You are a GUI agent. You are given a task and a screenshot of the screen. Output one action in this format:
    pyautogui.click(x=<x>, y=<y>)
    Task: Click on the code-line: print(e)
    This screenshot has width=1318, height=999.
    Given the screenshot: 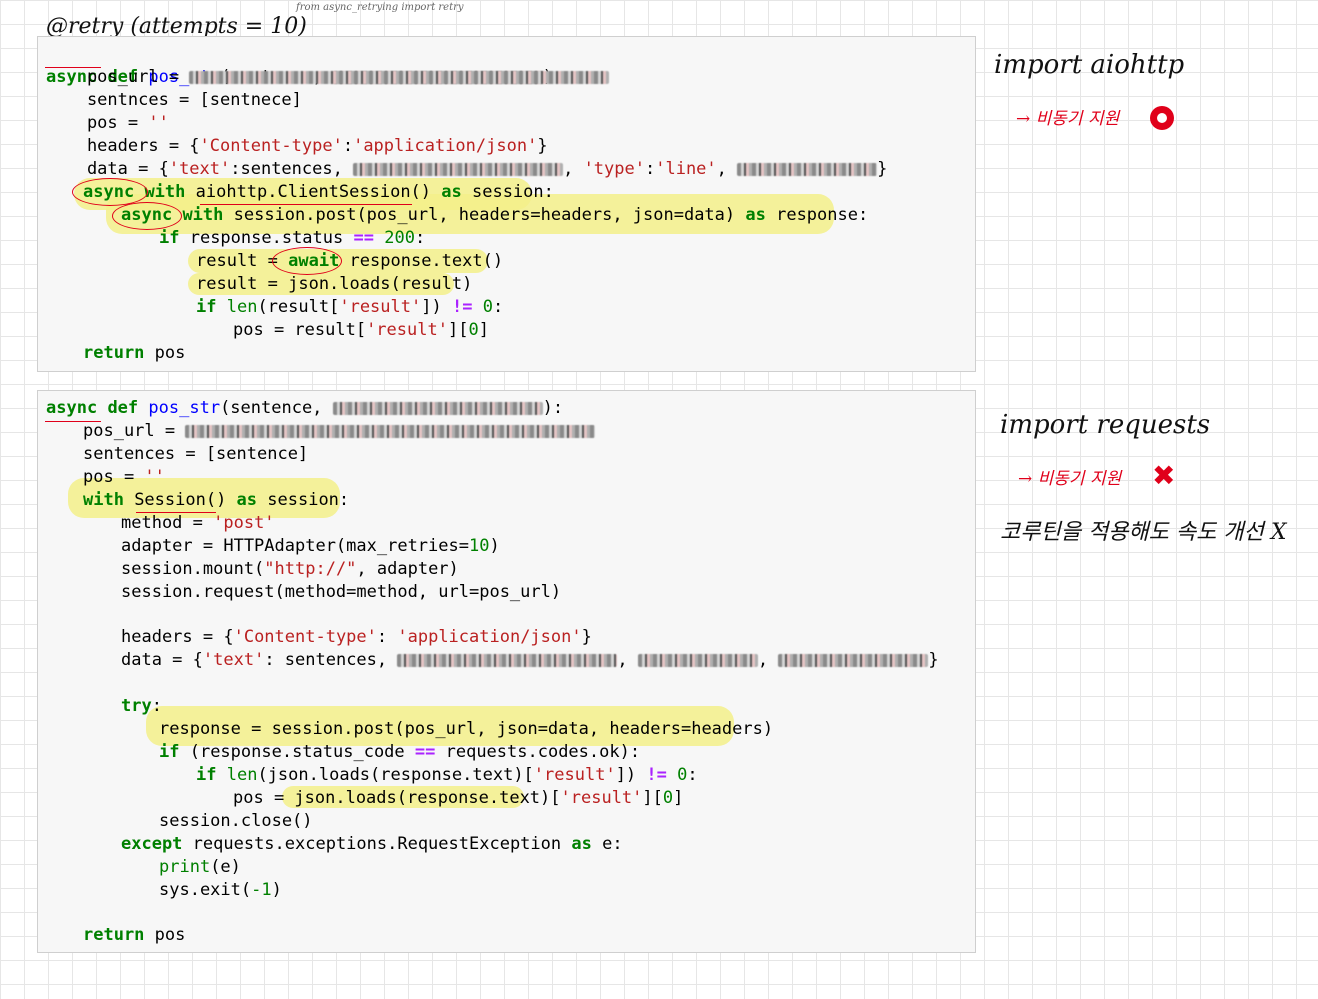 What is the action you would take?
    pyautogui.click(x=200, y=867)
    